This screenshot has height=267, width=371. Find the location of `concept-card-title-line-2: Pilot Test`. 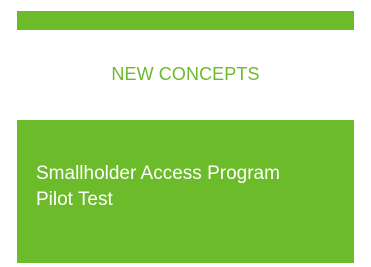

concept-card-title-line-2: Pilot Test is located at coordinates (74, 199).